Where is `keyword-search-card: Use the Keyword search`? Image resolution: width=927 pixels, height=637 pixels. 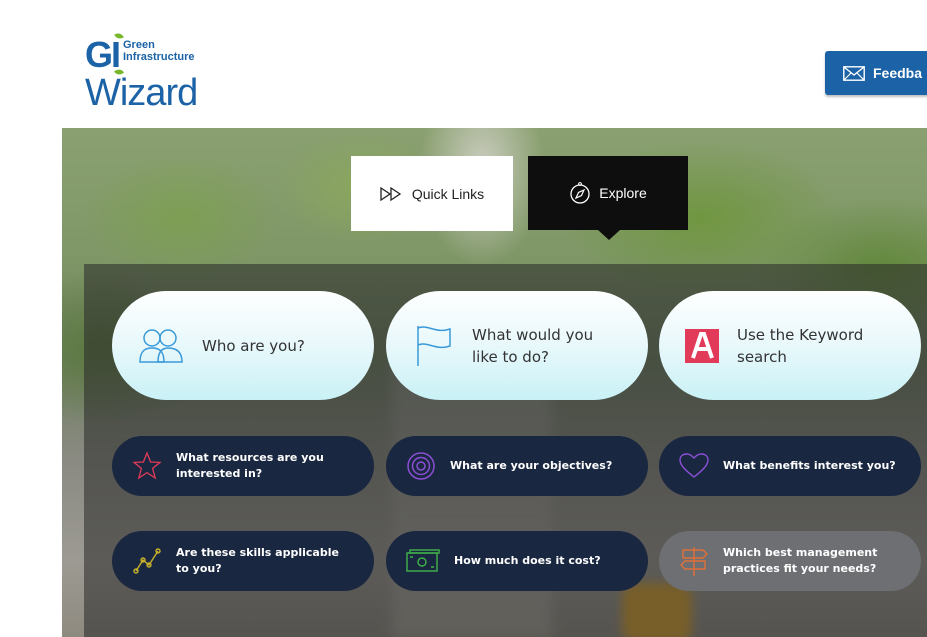 keyword-search-card: Use the Keyword search is located at coordinates (790, 345).